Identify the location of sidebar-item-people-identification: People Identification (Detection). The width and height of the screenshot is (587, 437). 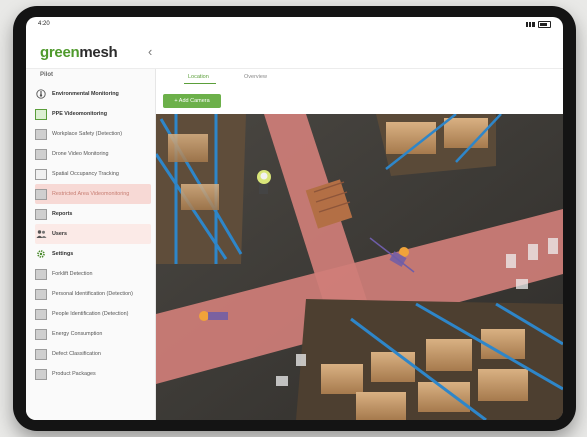
(93, 314).